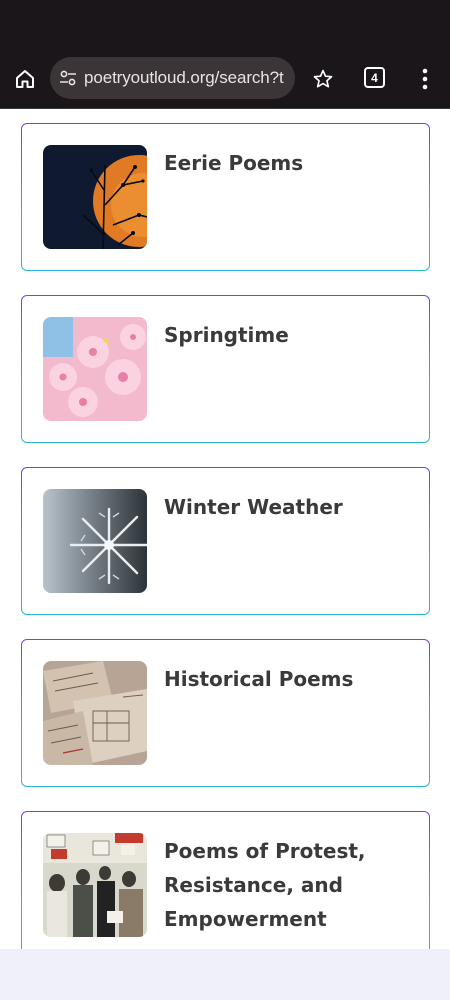  I want to click on browser-toolbar: poetryoutloud.org/search?t 4, so click(225, 54).